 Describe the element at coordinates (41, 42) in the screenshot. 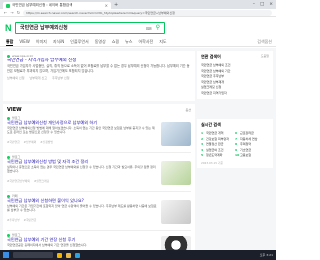

I see `tab-image: 이미지` at that location.